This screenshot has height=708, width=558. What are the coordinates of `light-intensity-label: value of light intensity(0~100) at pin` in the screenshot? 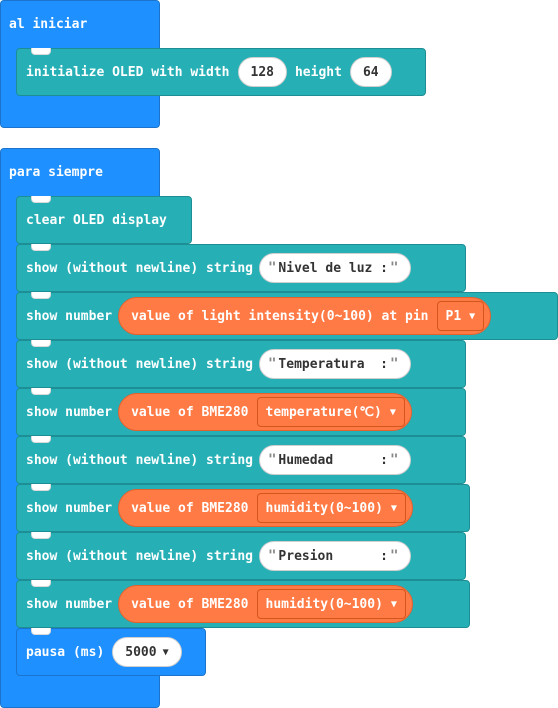 It's located at (280, 316).